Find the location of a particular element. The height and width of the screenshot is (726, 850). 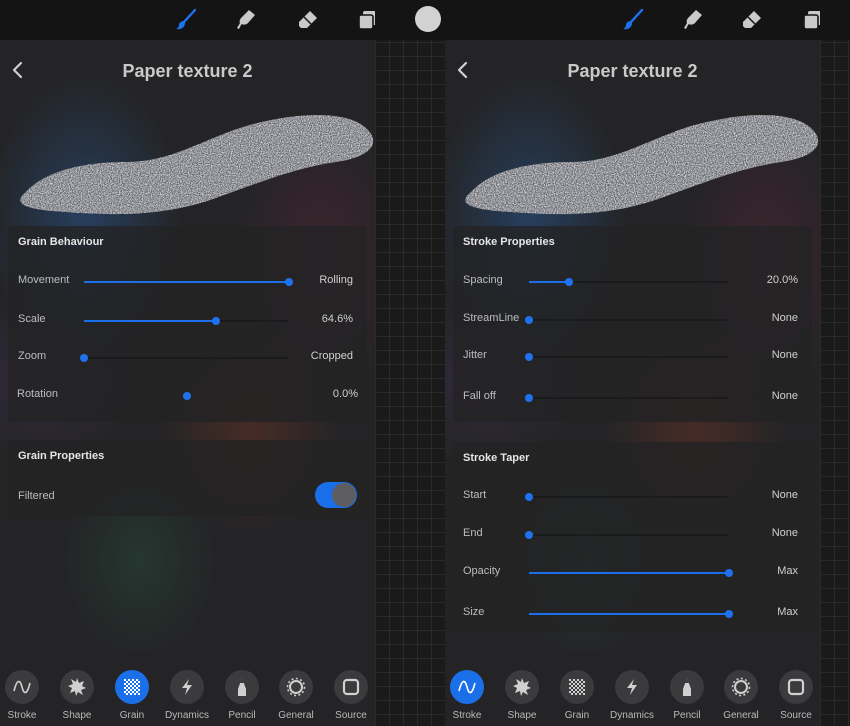

jitter-slider-row: Jitter None is located at coordinates (632, 356).